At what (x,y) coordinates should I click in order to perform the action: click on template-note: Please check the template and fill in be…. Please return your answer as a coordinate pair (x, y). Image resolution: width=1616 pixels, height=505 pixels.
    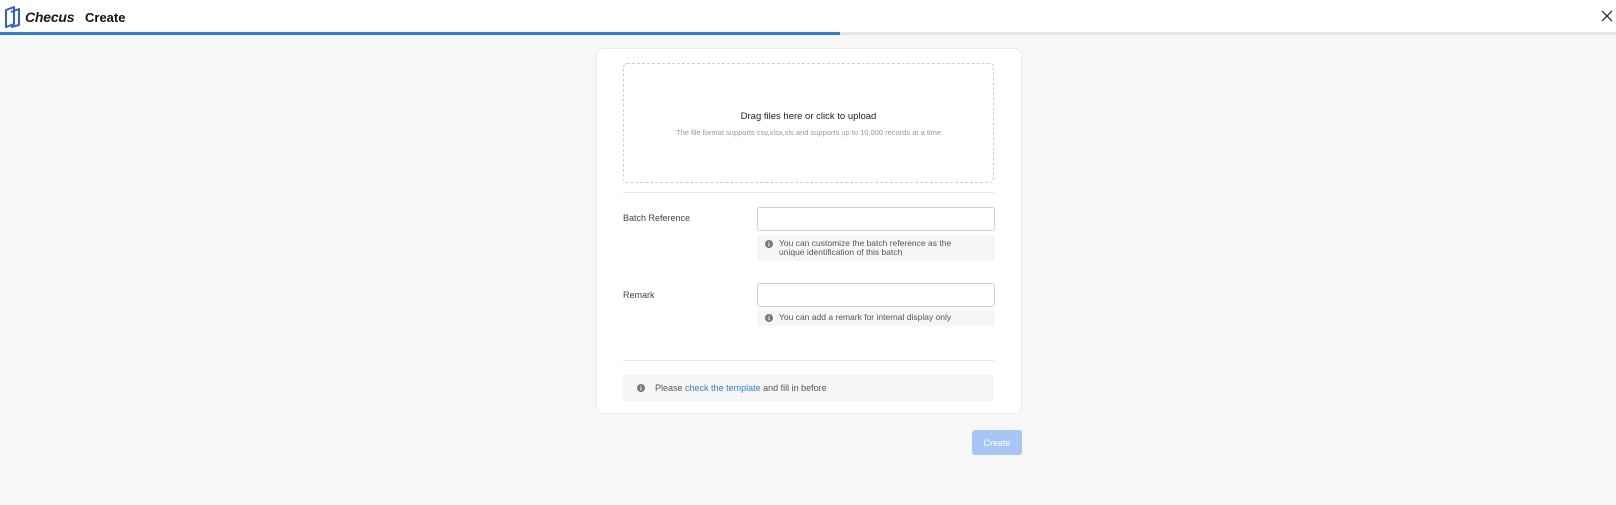
    Looking at the image, I should click on (808, 388).